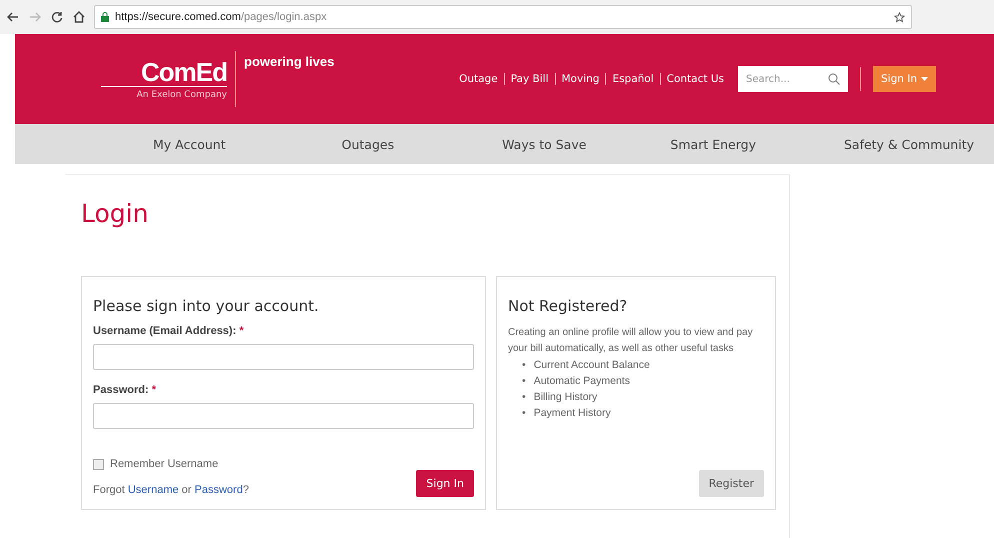  What do you see at coordinates (283, 17) in the screenshot?
I see `url-path: /pages/login.aspx` at bounding box center [283, 17].